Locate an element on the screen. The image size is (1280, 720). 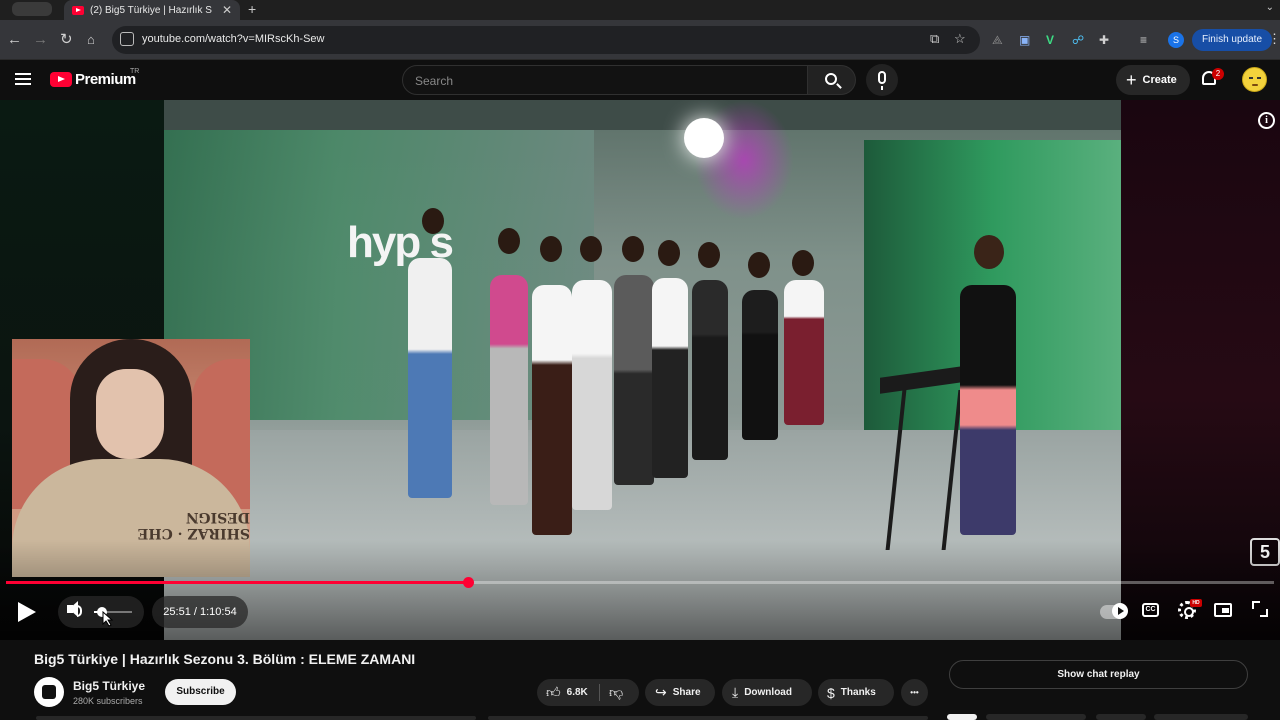
share-button: ↪ Share is located at coordinates (680, 692).